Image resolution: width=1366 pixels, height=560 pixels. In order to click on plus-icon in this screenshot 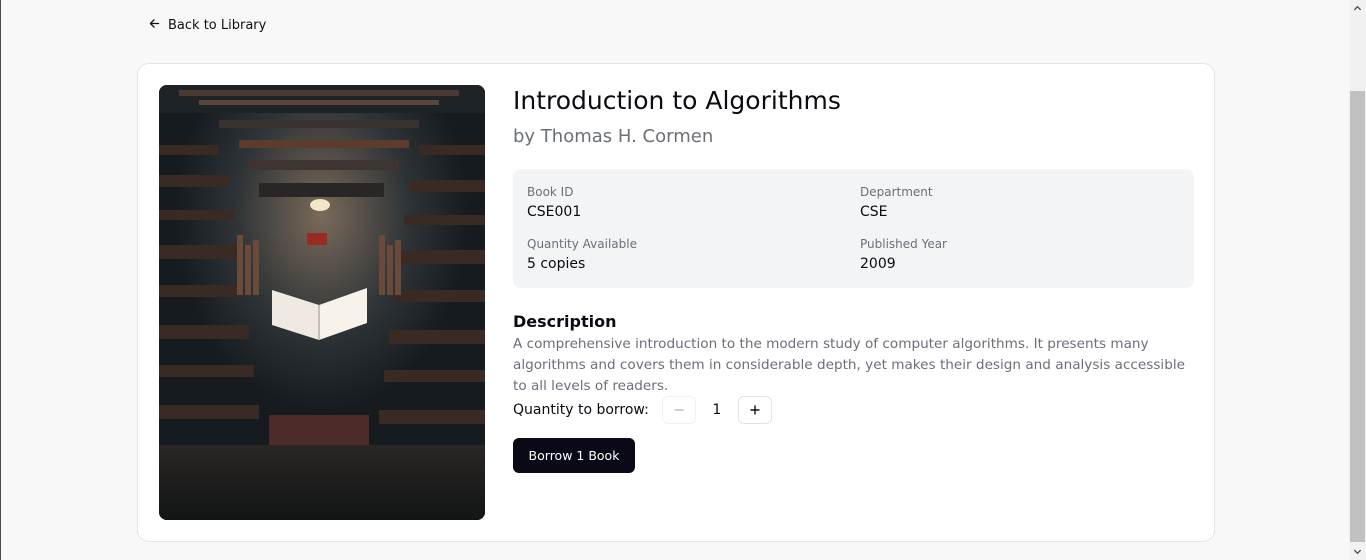, I will do `click(755, 410)`.